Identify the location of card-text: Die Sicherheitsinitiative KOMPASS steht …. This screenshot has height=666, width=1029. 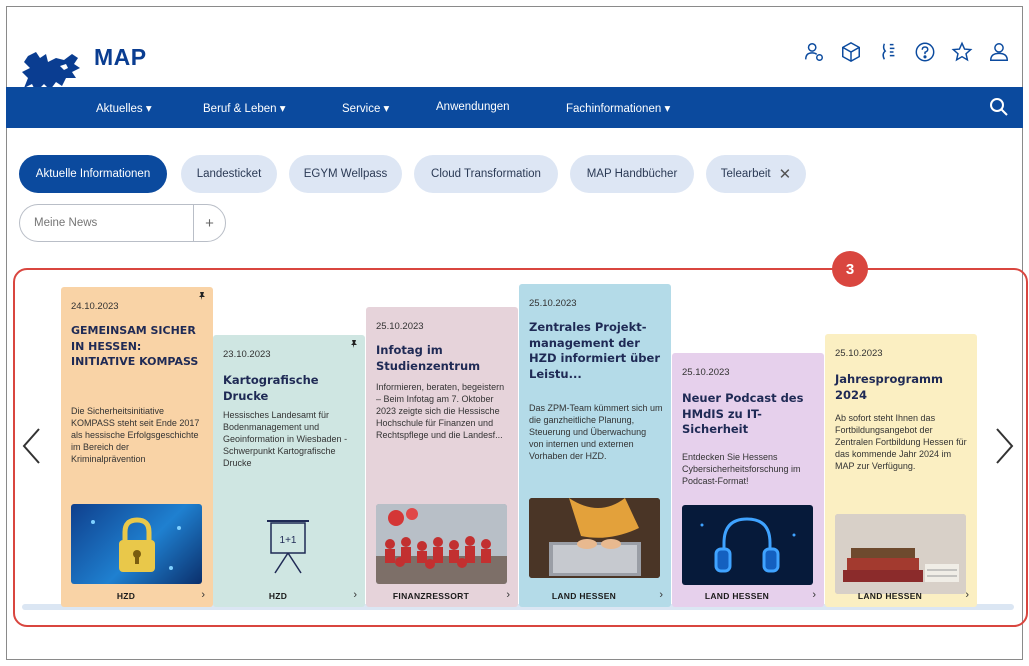
(135, 435).